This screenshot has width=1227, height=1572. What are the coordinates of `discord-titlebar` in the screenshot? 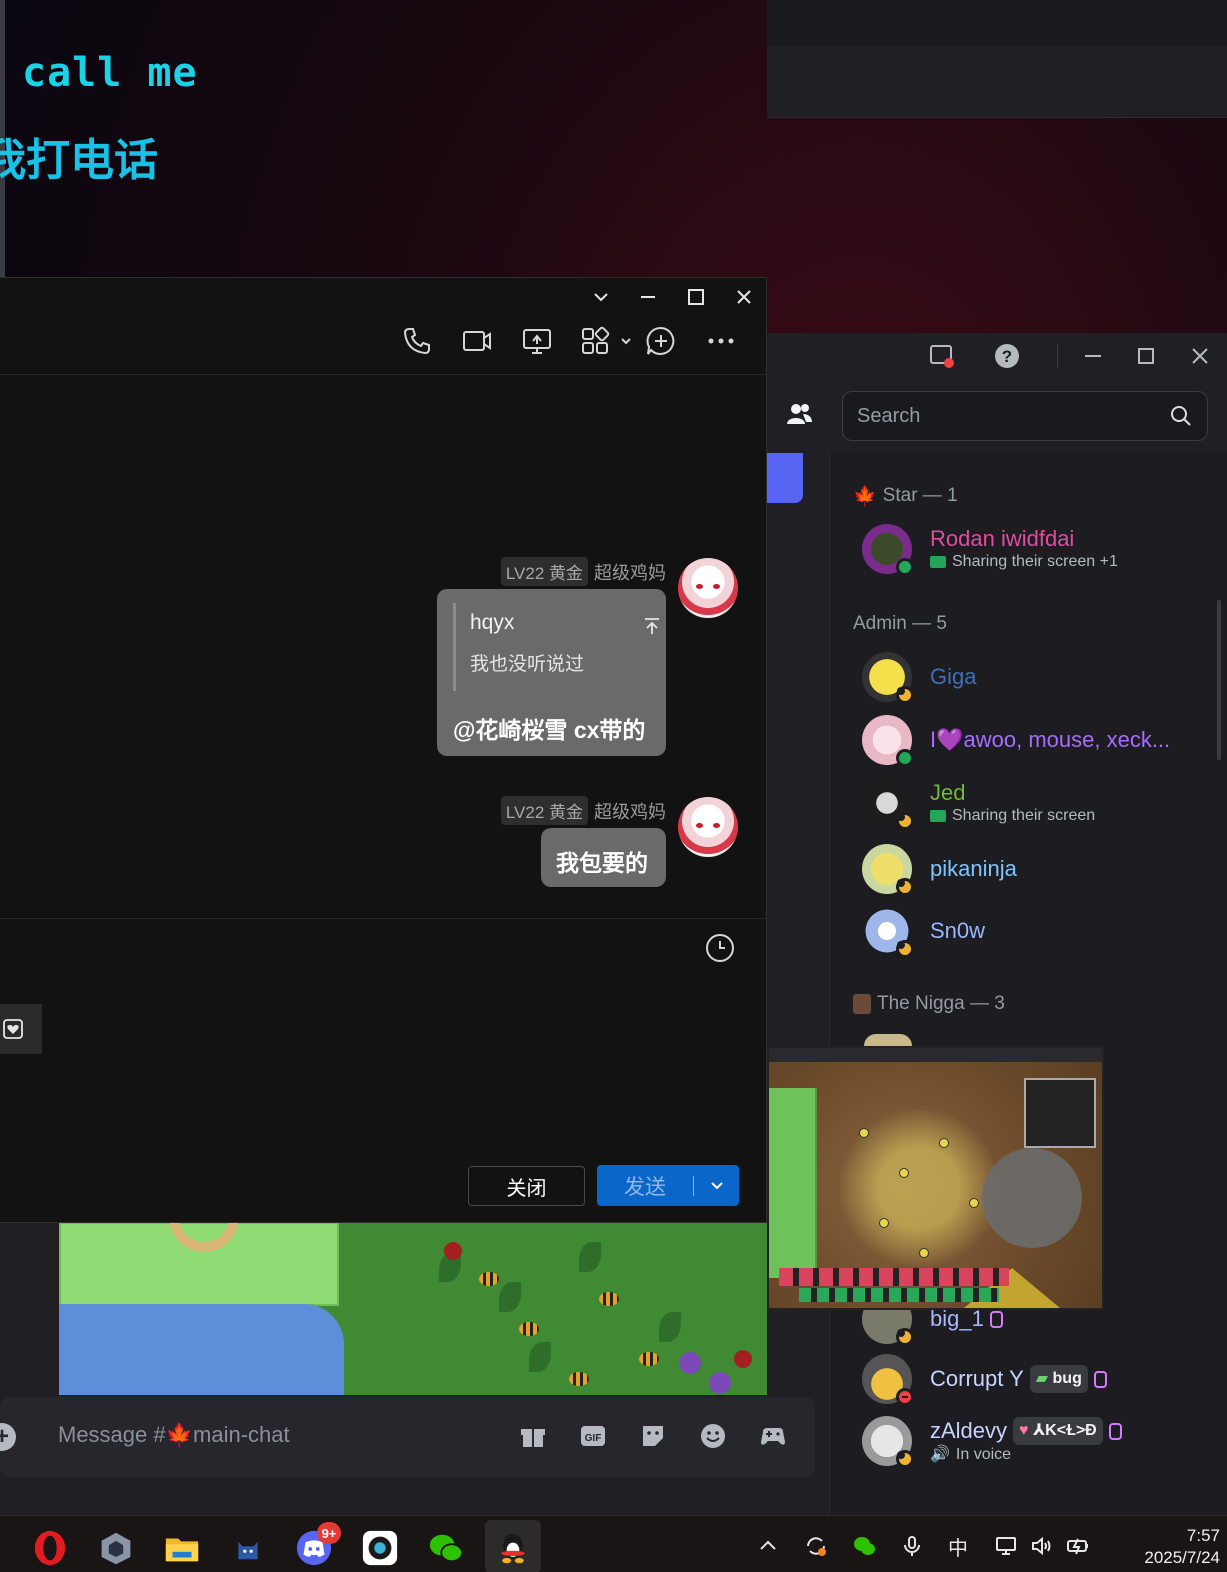 It's located at (997, 23).